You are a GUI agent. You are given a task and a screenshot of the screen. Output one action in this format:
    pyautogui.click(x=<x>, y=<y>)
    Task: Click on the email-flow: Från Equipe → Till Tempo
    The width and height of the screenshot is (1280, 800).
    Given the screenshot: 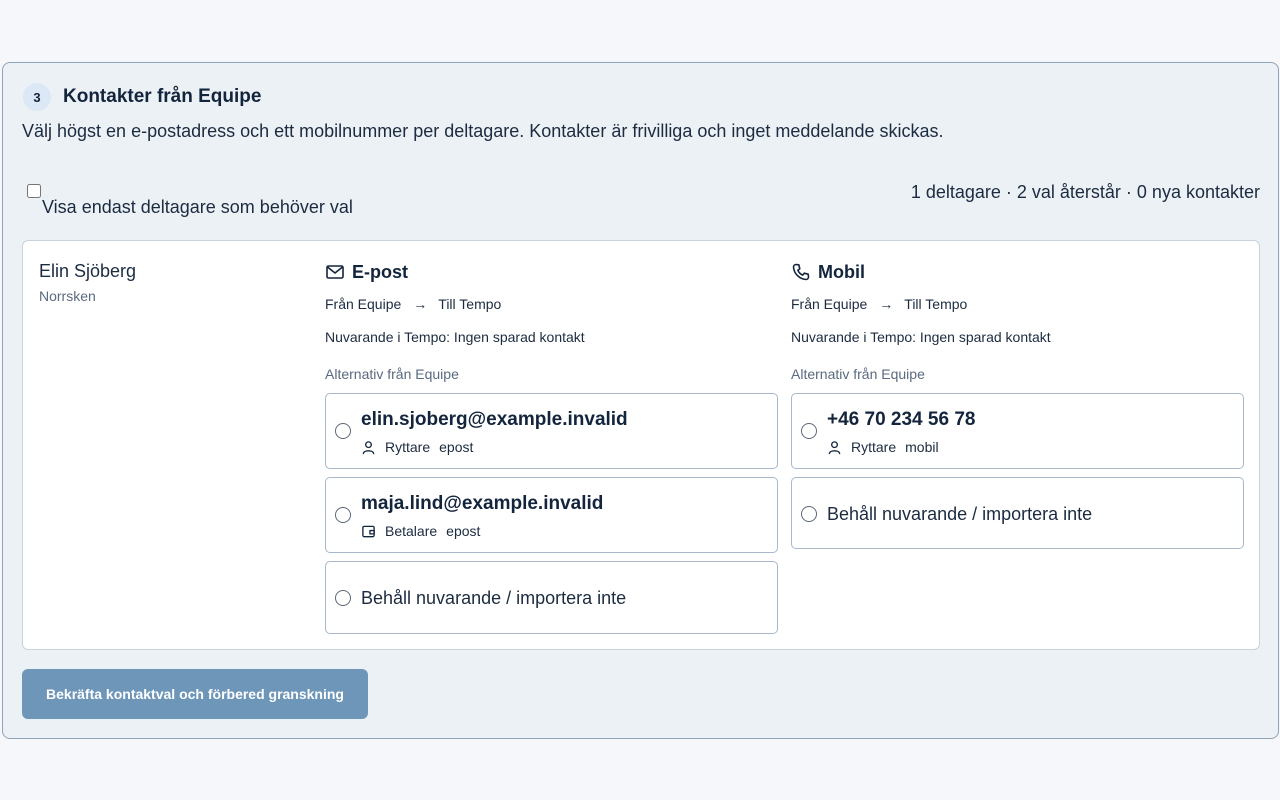 What is the action you would take?
    pyautogui.click(x=551, y=304)
    